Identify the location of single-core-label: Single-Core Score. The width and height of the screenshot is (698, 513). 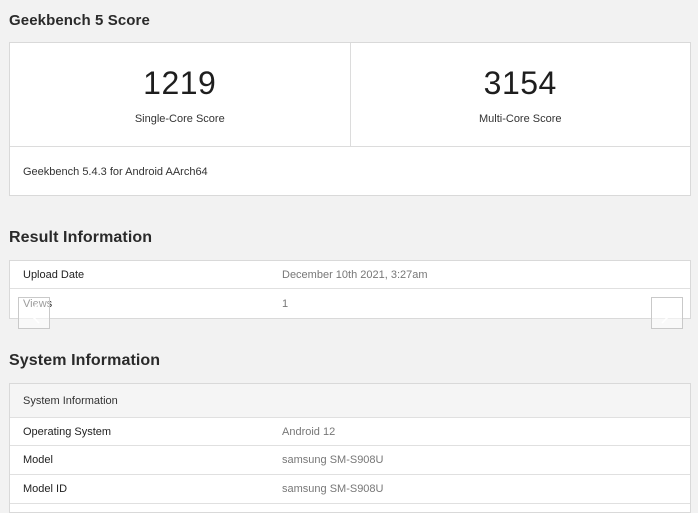
(179, 119).